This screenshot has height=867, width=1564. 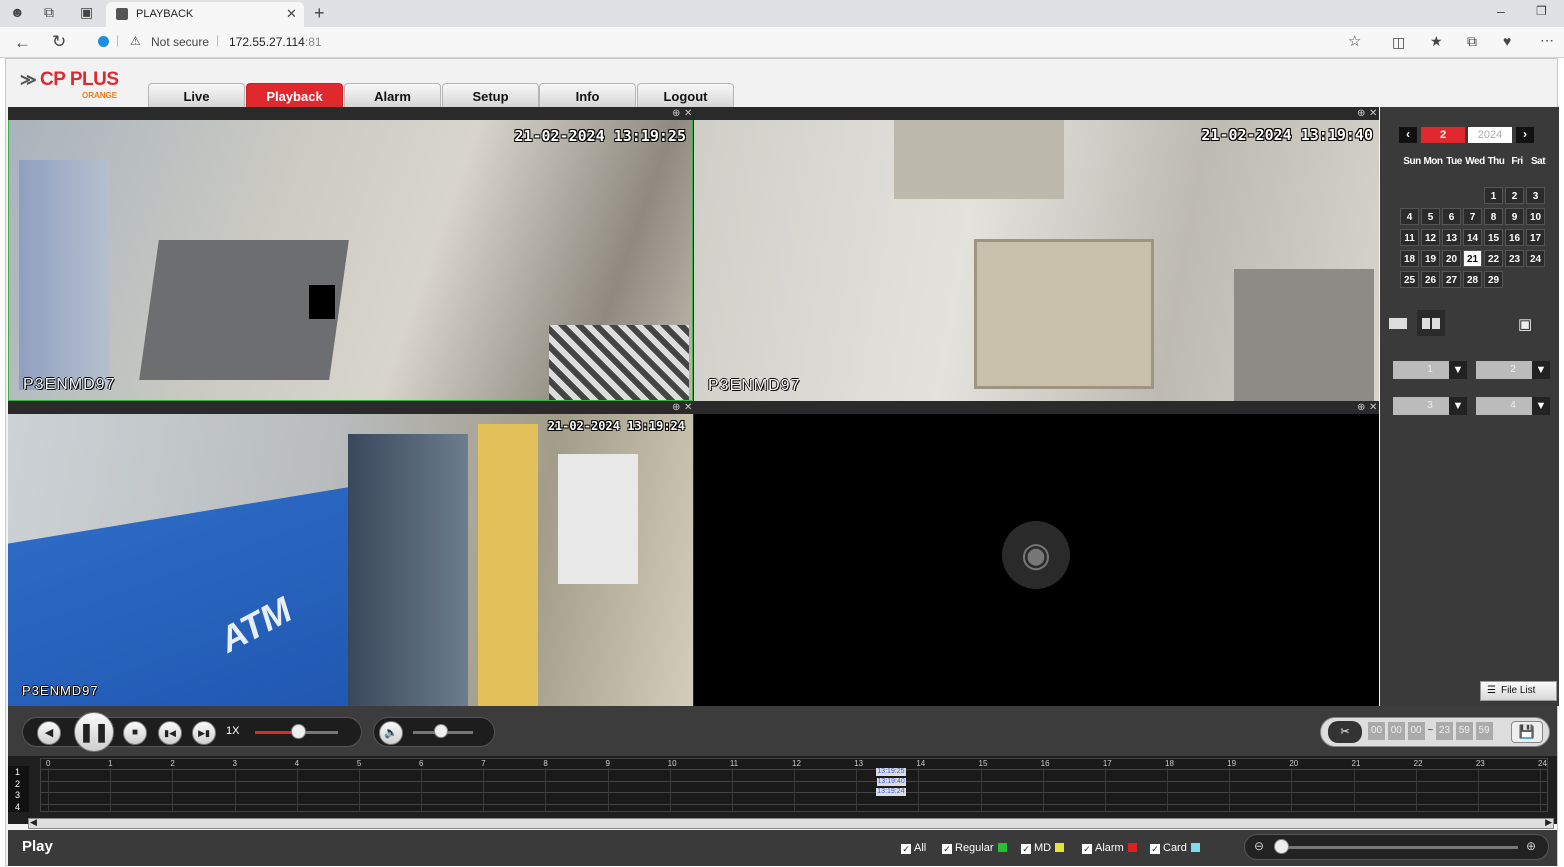 What do you see at coordinates (1430, 237) in the screenshot?
I see `calendar-day: 12` at bounding box center [1430, 237].